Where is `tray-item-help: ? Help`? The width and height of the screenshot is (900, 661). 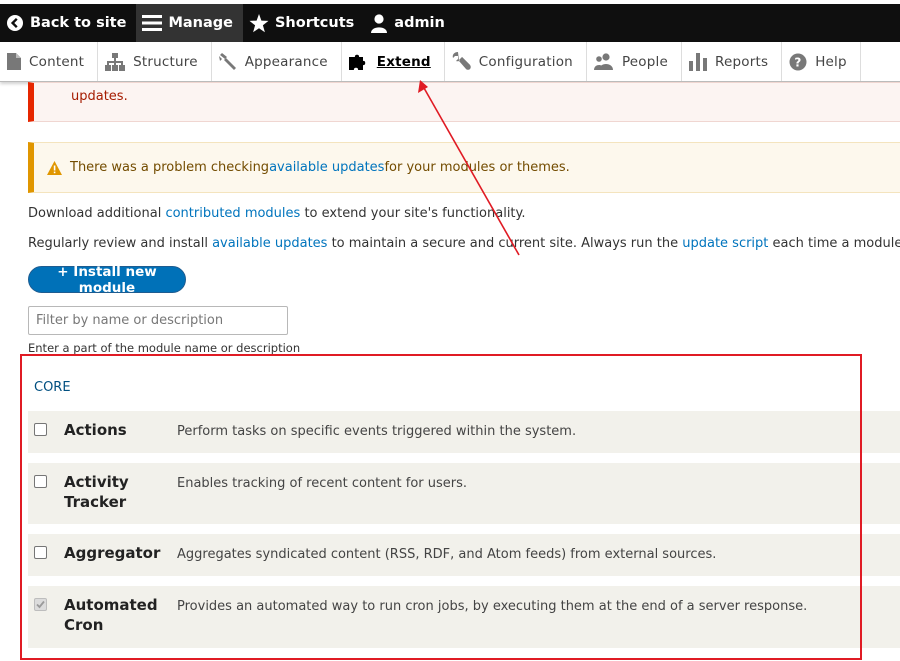 tray-item-help: ? Help is located at coordinates (821, 61).